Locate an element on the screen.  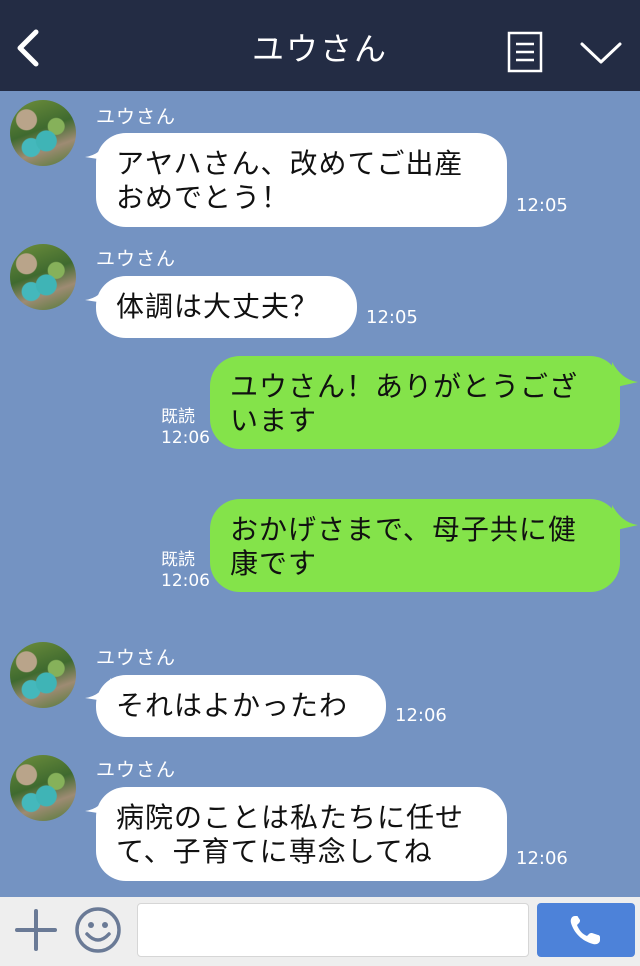
message-bubble: 体調は大丈夫？ is located at coordinates (226, 307).